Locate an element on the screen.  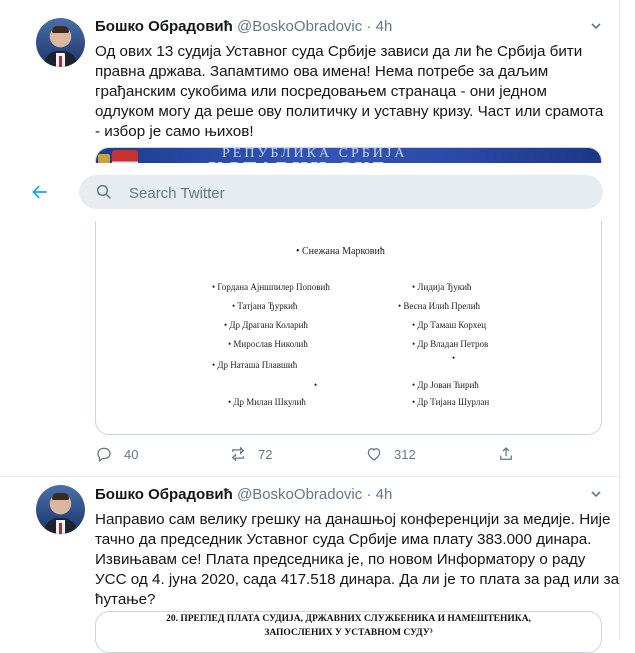
judge-name: • Др Владан Петров is located at coordinates (450, 344).